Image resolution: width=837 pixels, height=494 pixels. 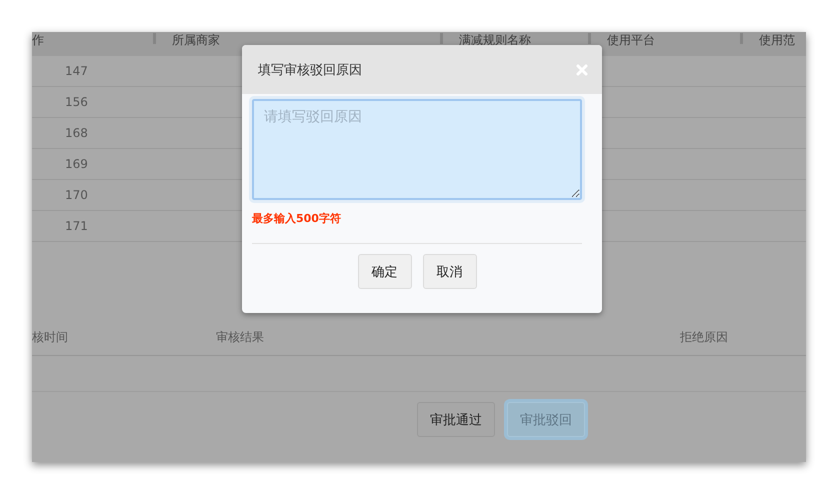 What do you see at coordinates (704, 337) in the screenshot?
I see `column-header: 拒绝原因` at bounding box center [704, 337].